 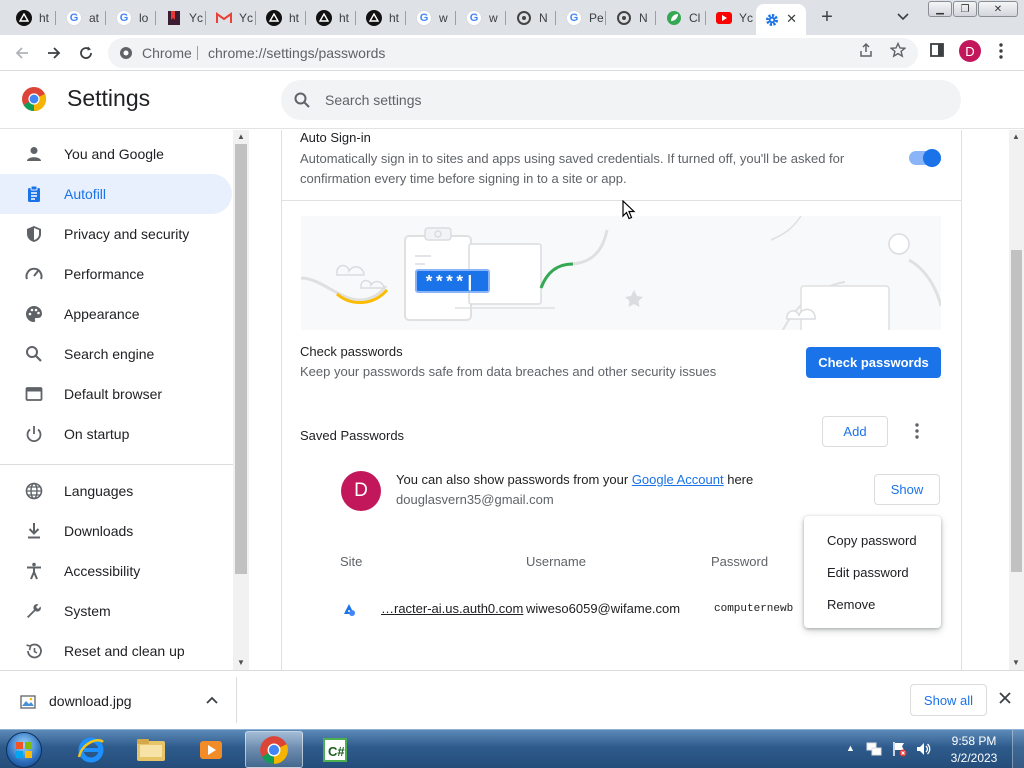 I want to click on menu-item-edit-password: Edit password, so click(x=872, y=572).